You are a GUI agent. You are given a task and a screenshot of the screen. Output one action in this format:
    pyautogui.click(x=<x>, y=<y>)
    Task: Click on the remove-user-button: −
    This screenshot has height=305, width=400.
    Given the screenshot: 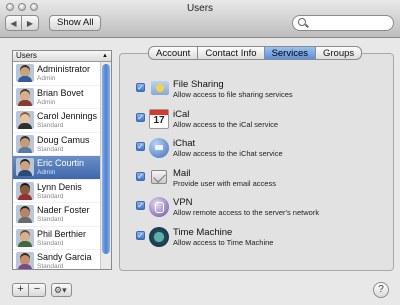 What is the action you would take?
    pyautogui.click(x=37, y=290)
    